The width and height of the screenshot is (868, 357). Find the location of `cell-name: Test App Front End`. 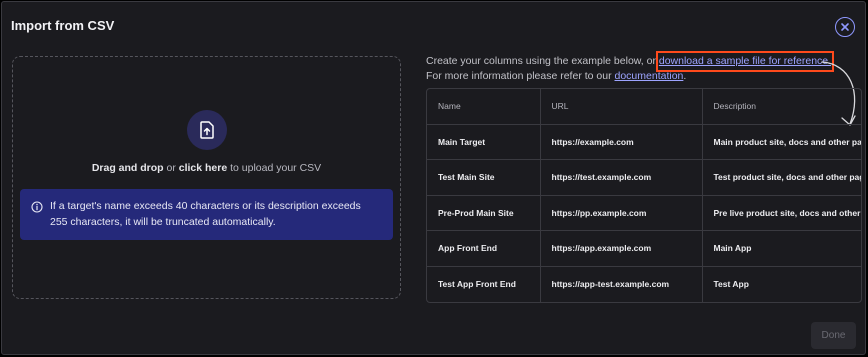

cell-name: Test App Front End is located at coordinates (484, 284).